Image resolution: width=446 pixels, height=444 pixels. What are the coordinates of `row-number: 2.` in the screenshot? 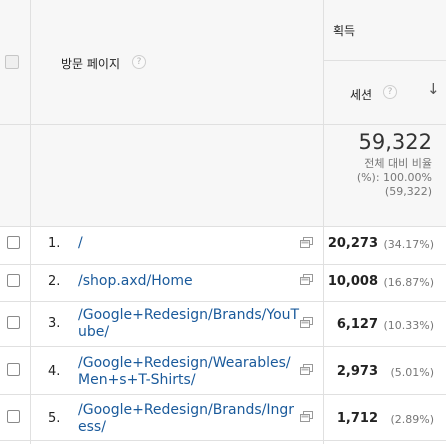 It's located at (54, 281).